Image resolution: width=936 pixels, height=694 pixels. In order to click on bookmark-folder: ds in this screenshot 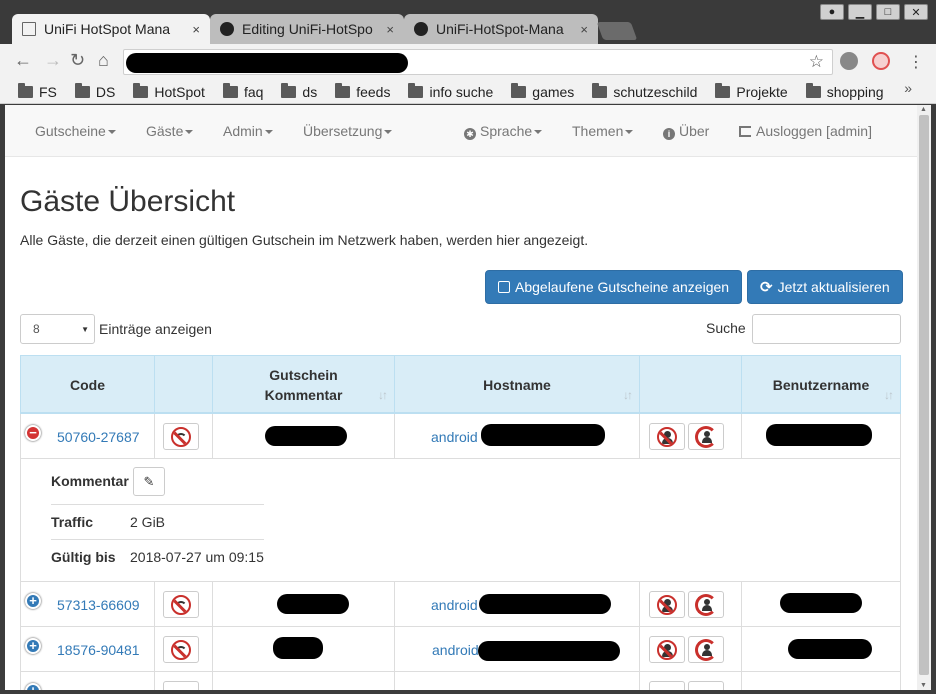, I will do `click(299, 91)`.